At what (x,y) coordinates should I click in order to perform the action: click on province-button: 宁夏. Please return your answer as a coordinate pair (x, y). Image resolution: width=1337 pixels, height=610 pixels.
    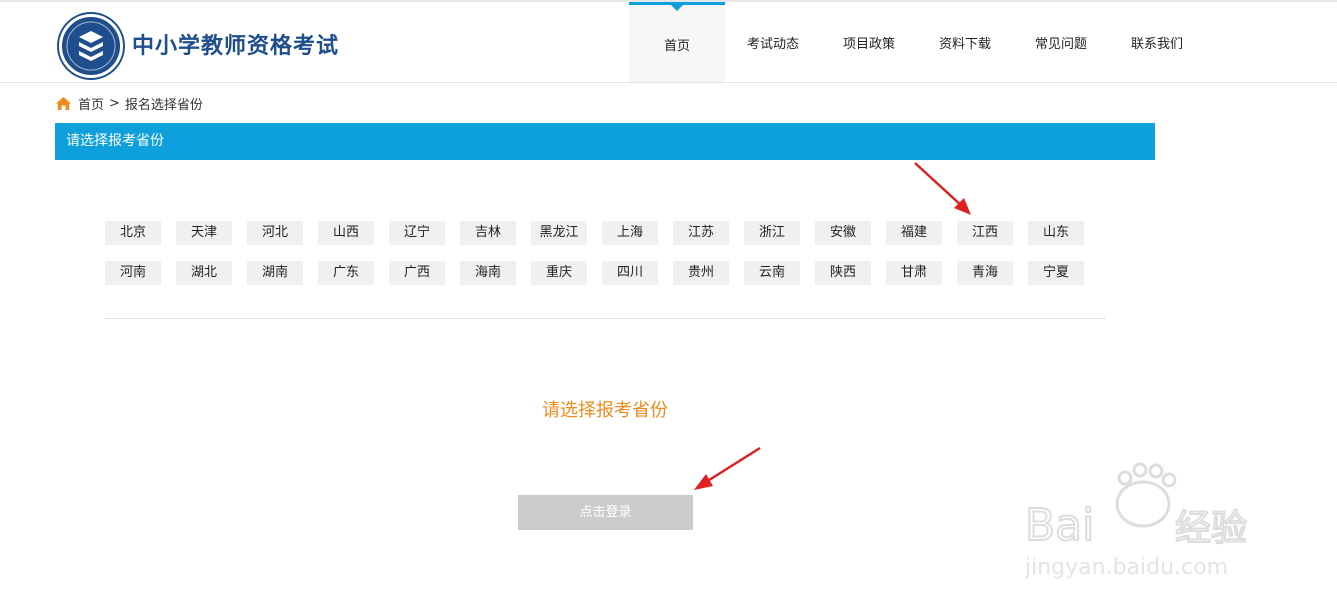
    Looking at the image, I should click on (1056, 273).